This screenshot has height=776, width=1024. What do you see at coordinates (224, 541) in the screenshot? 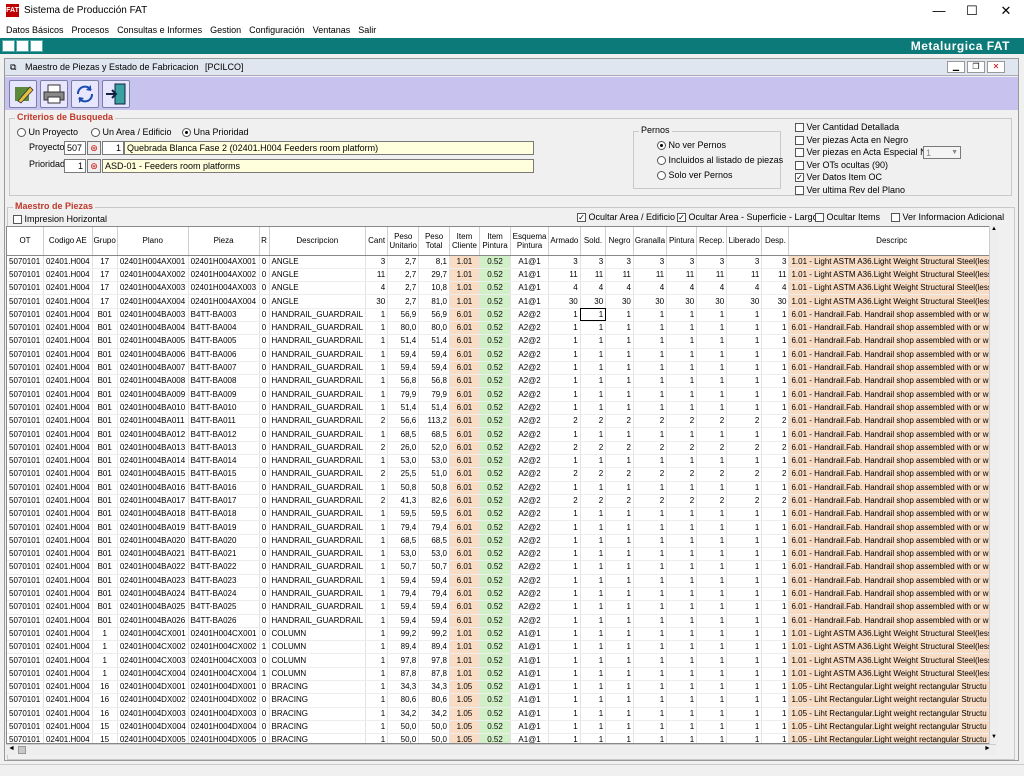
I see `table-cell: B4TT-BA020` at bounding box center [224, 541].